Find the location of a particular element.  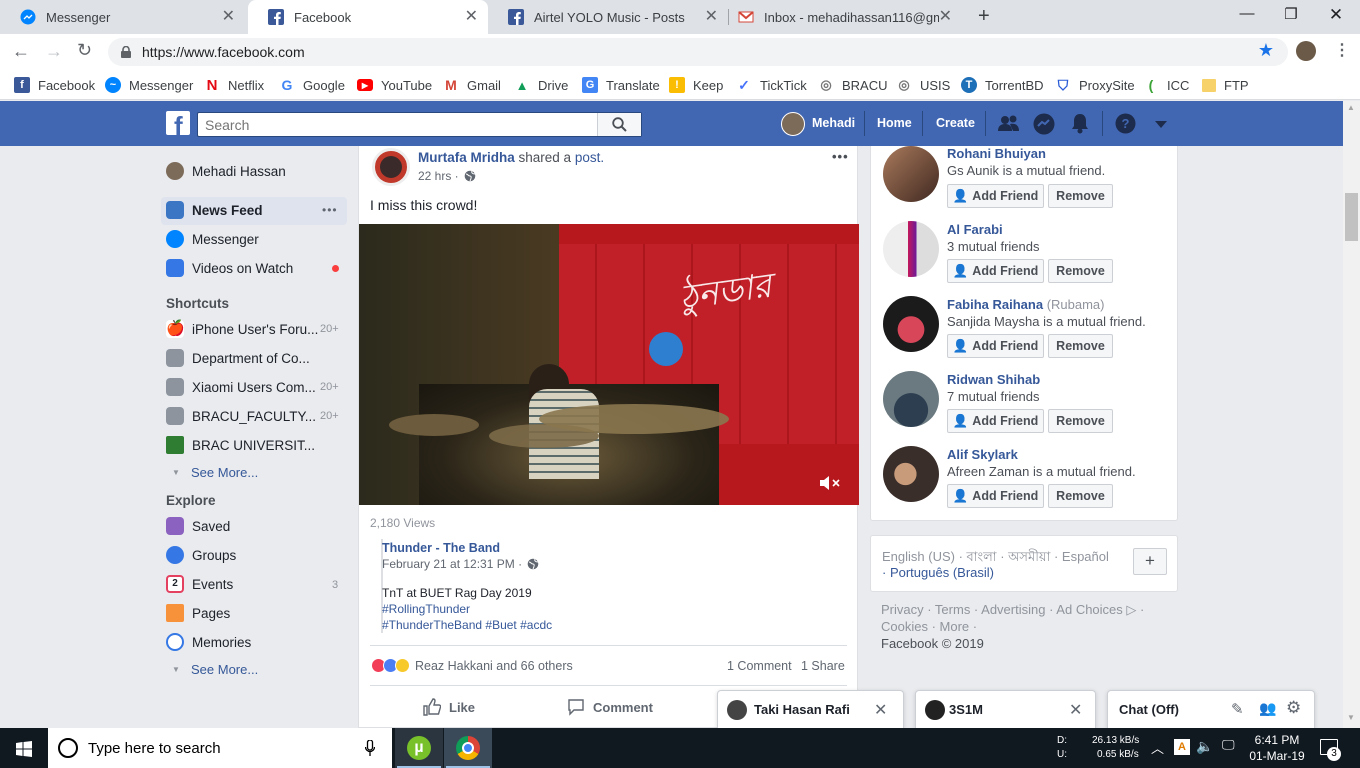

new-tab-button: + is located at coordinates (984, 16).